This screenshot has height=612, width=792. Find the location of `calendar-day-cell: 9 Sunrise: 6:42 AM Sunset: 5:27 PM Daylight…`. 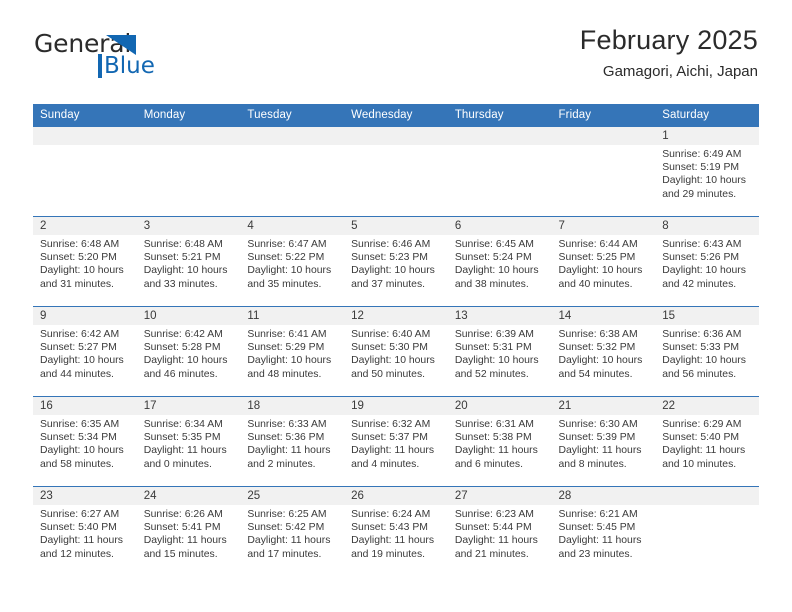

calendar-day-cell: 9 Sunrise: 6:42 AM Sunset: 5:27 PM Daylight… is located at coordinates (85, 351).